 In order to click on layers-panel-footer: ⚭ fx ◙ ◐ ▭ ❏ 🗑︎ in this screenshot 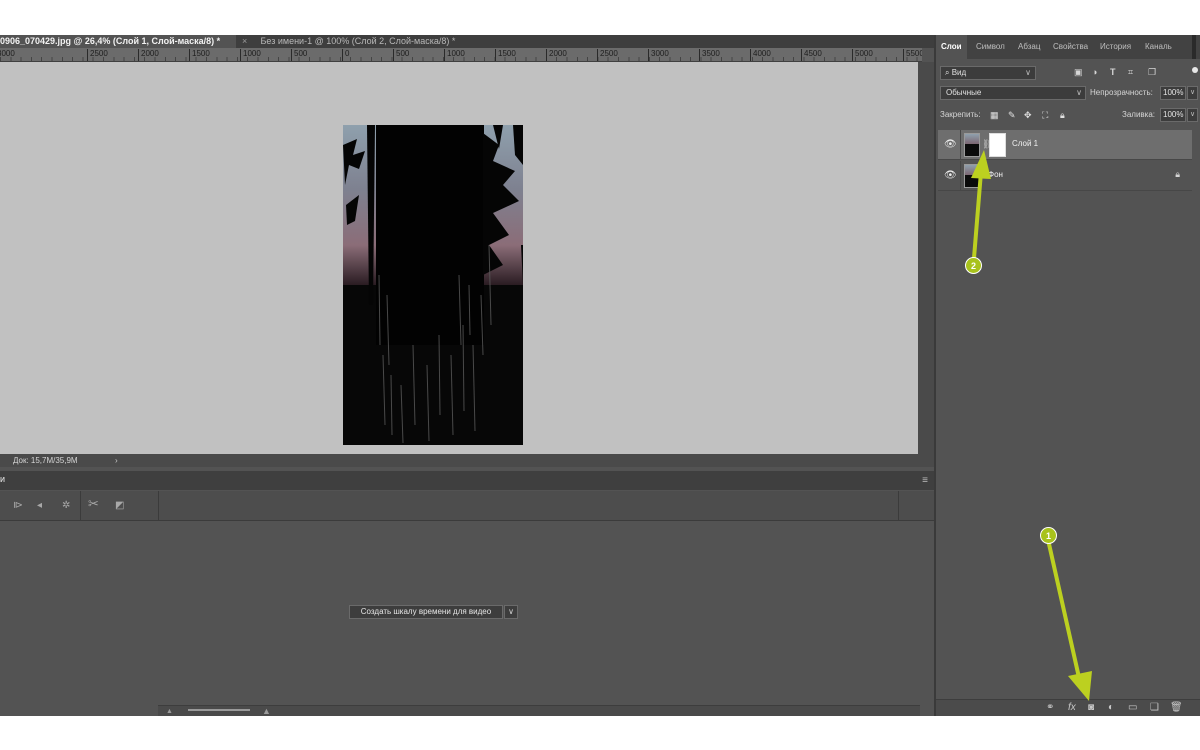, I will do `click(1068, 707)`.